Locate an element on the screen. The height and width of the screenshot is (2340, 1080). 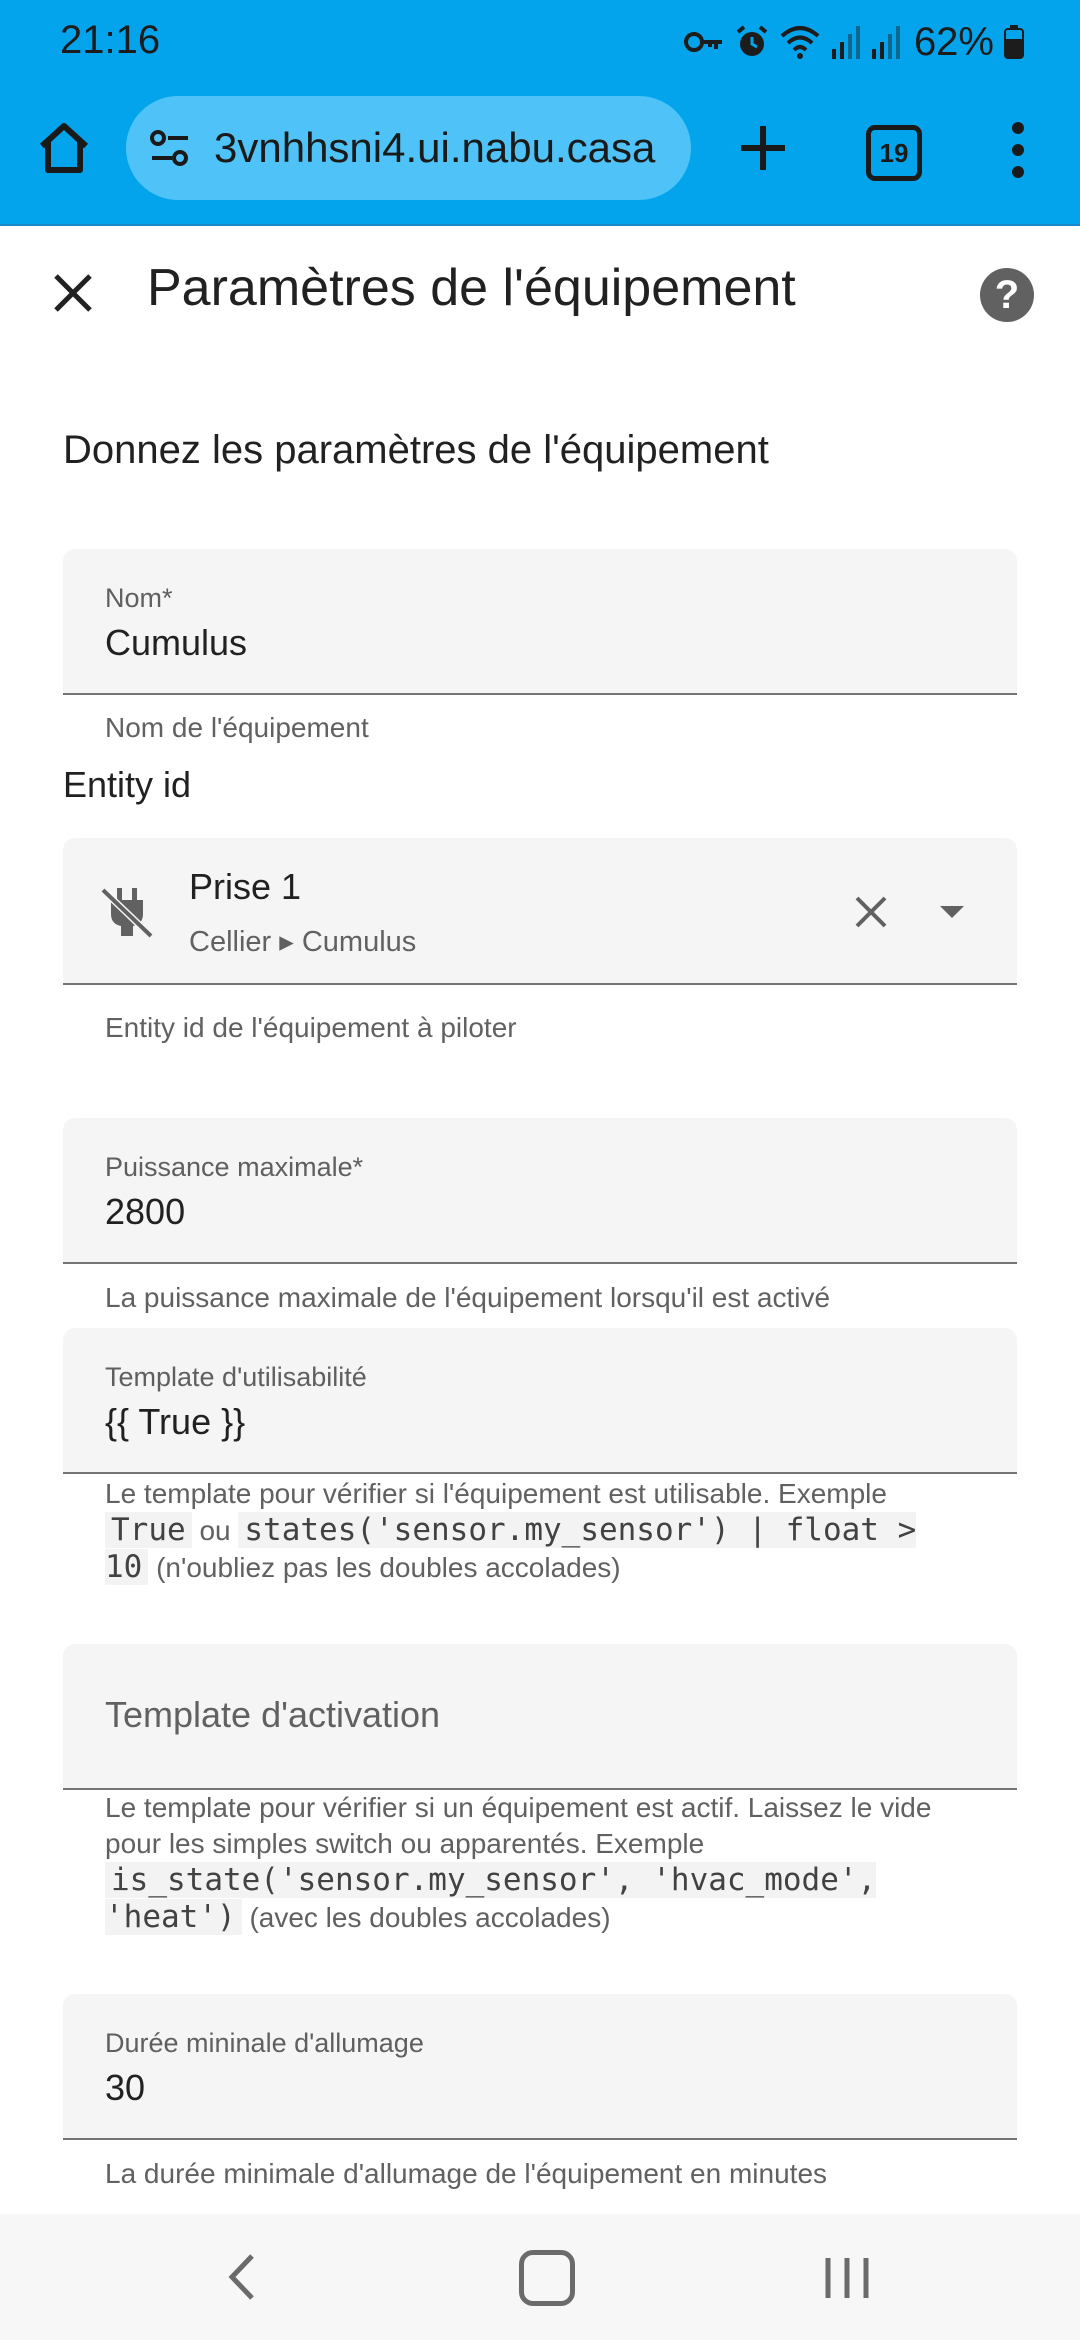
name-field: Nom* Cumulus is located at coordinates (540, 622).